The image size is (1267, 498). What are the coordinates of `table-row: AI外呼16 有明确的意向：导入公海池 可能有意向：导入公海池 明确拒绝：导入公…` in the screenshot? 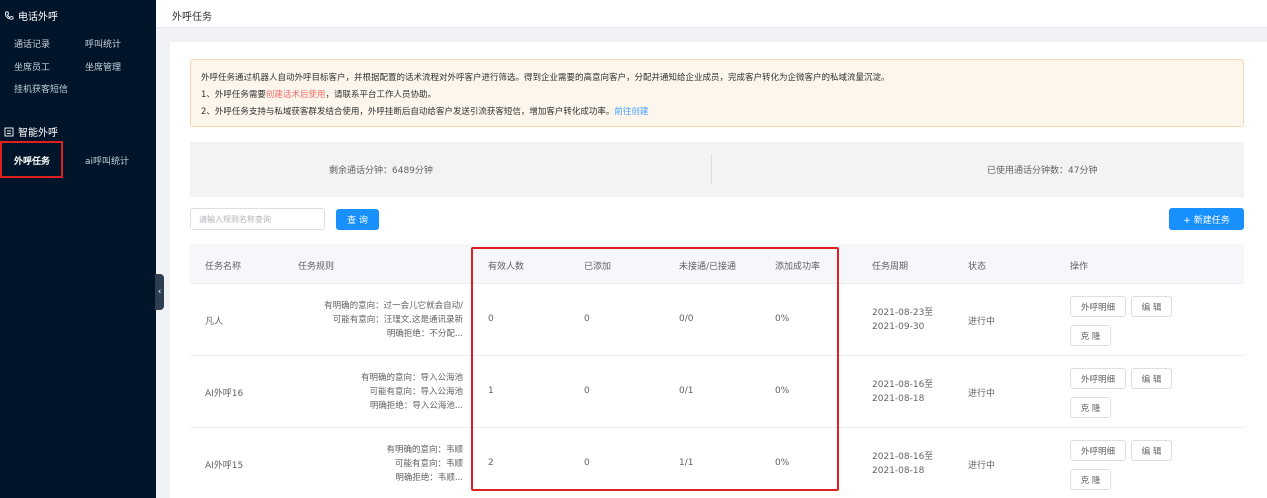 It's located at (717, 392).